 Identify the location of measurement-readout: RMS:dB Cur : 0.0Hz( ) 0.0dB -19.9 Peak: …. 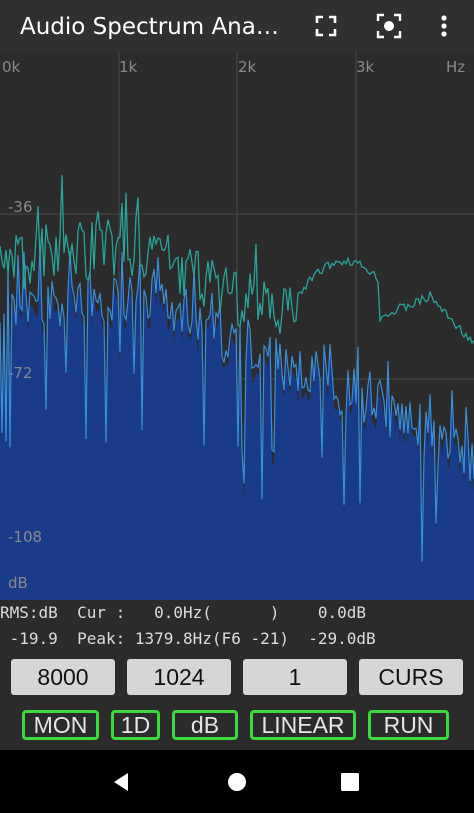
(237, 628).